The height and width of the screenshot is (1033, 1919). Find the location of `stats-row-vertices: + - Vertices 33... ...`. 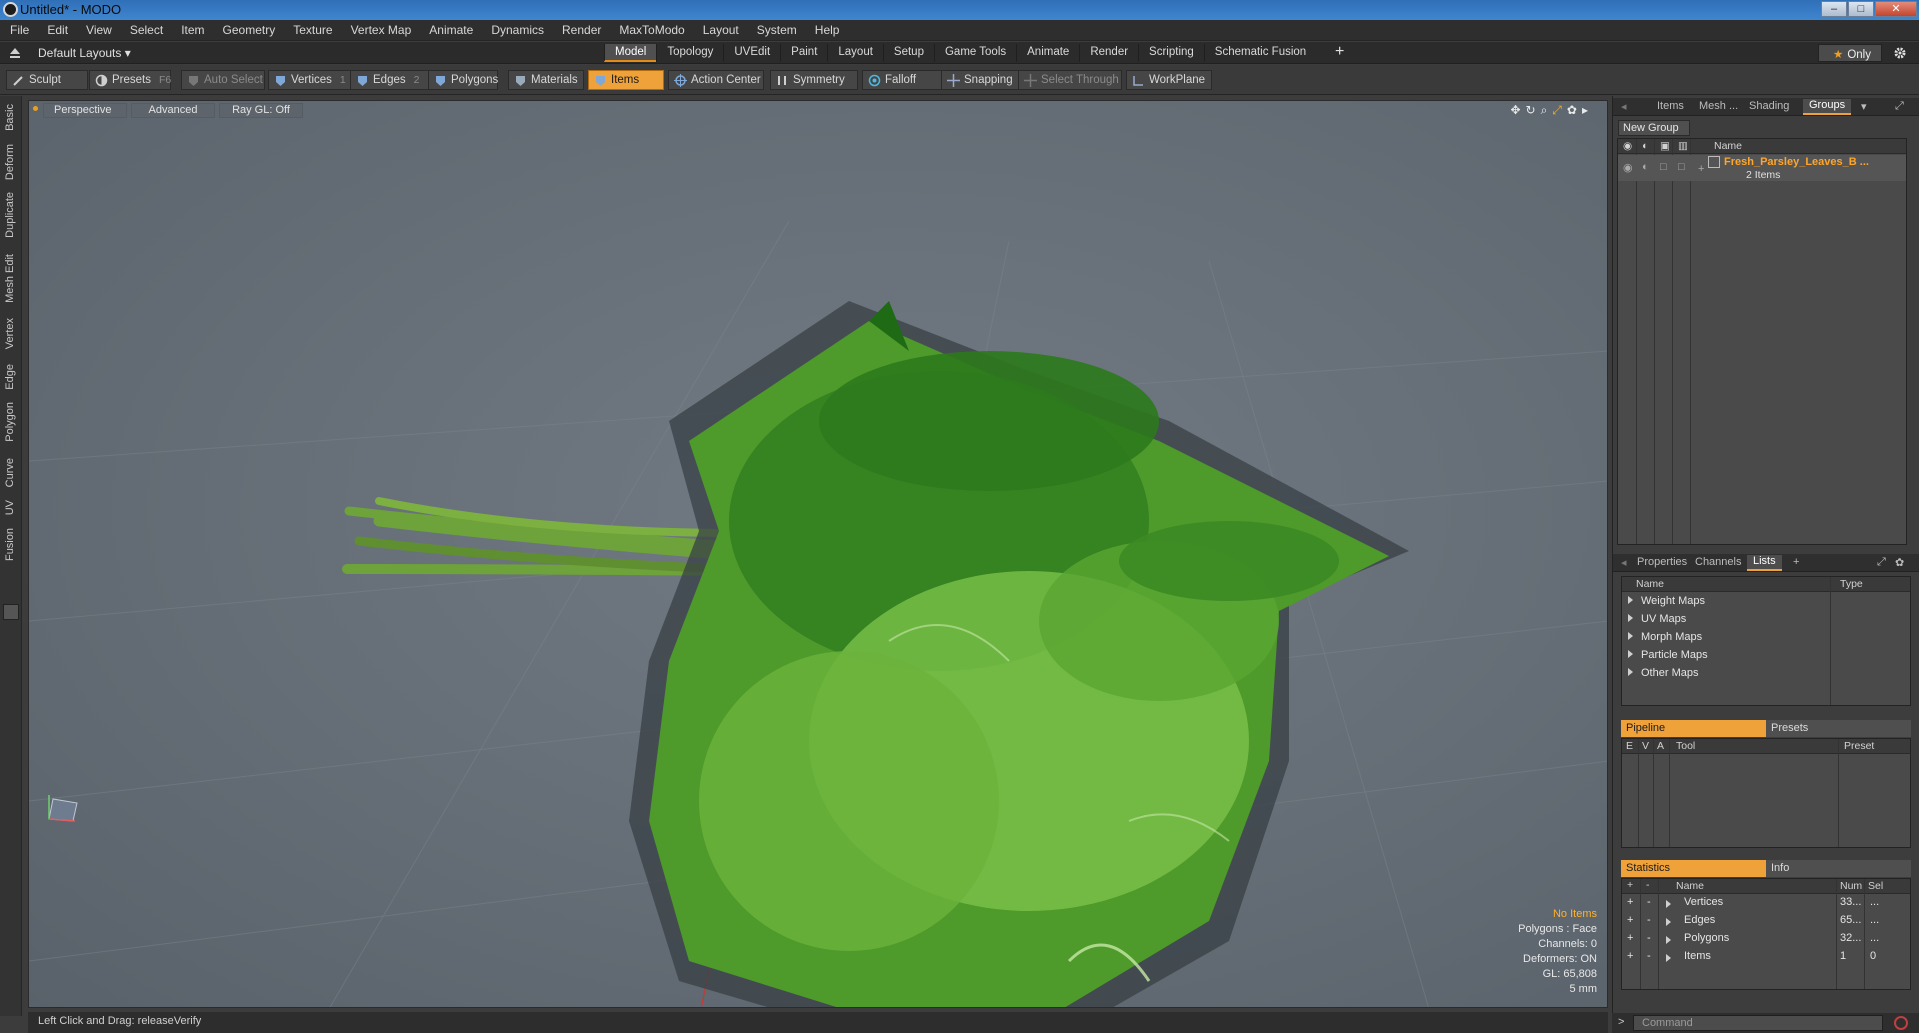

stats-row-vertices: + - Vertices 33... ... is located at coordinates (1766, 905).